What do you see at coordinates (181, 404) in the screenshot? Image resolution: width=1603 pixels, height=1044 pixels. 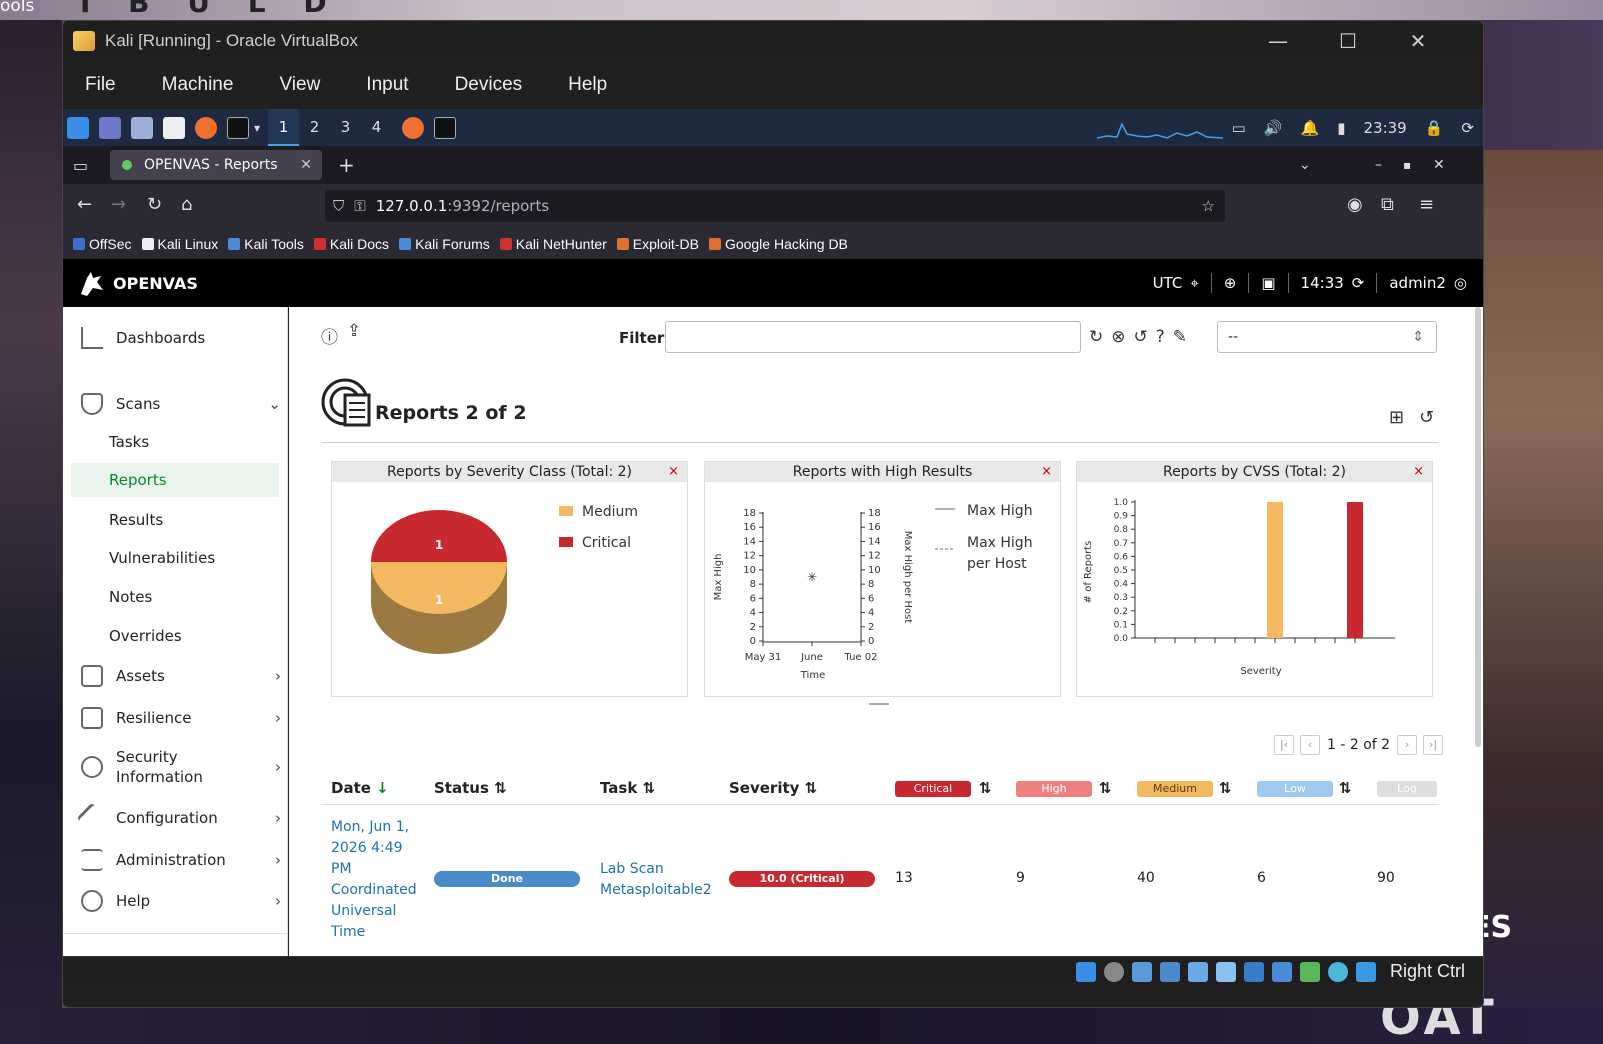 I see `sidebar-item-scans: Scans ⌄` at bounding box center [181, 404].